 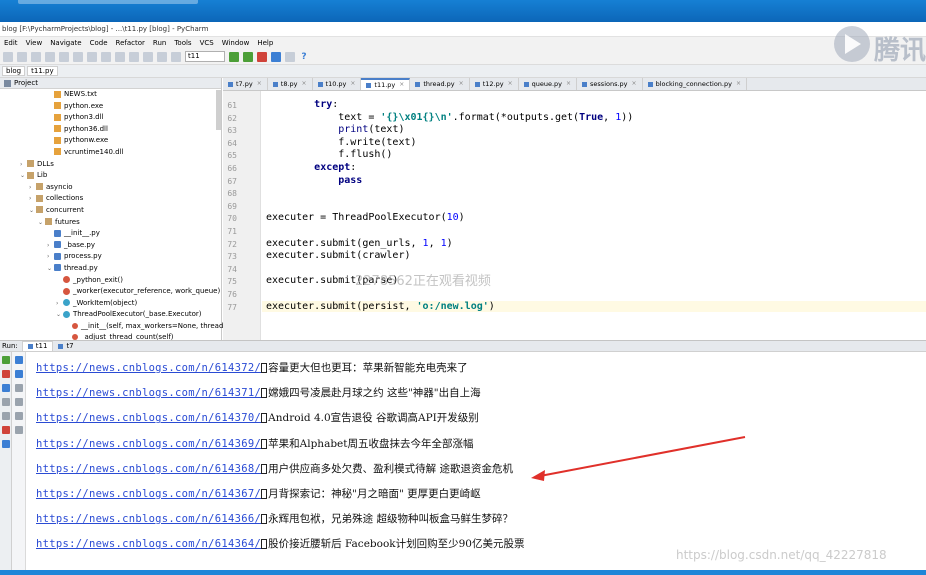 What do you see at coordinates (106, 56) in the screenshot?
I see `paste-icon` at bounding box center [106, 56].